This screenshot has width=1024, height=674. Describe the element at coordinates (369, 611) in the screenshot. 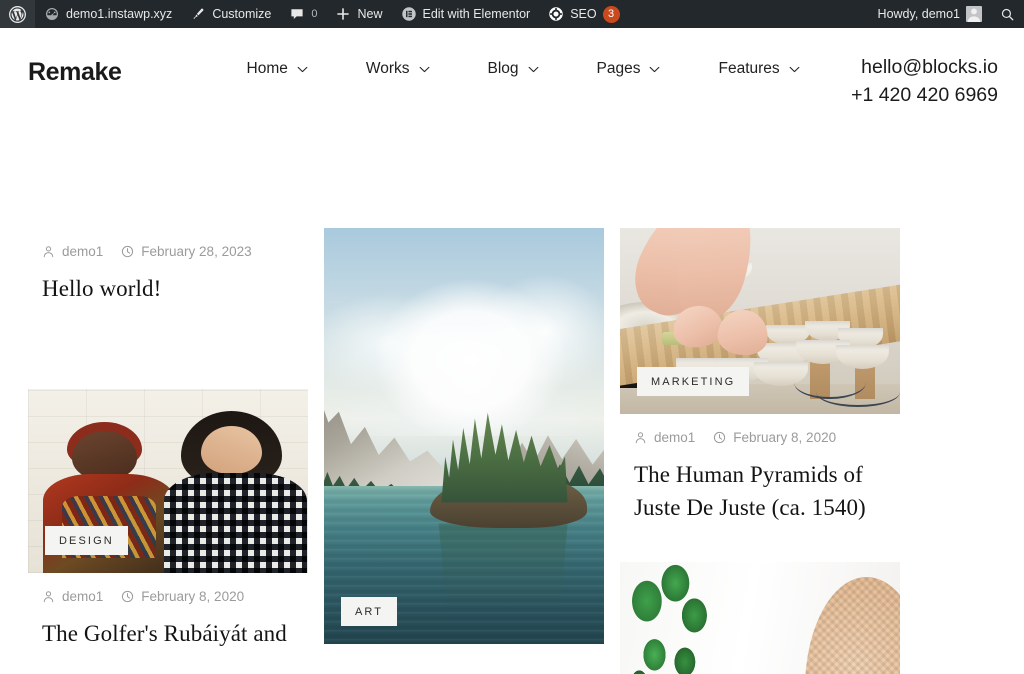

I see `category-badge: ART` at that location.